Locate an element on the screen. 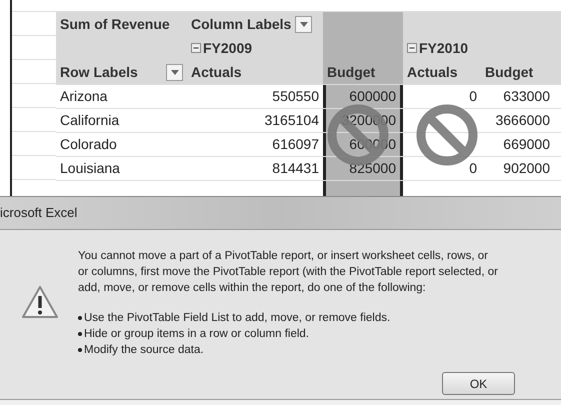 The height and width of the screenshot is (405, 561). year-header: FY2010 is located at coordinates (443, 48).